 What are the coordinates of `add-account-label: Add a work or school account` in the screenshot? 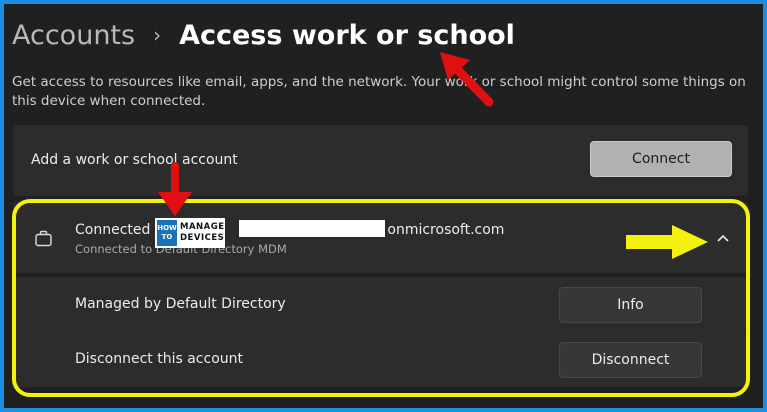 It's located at (134, 160).